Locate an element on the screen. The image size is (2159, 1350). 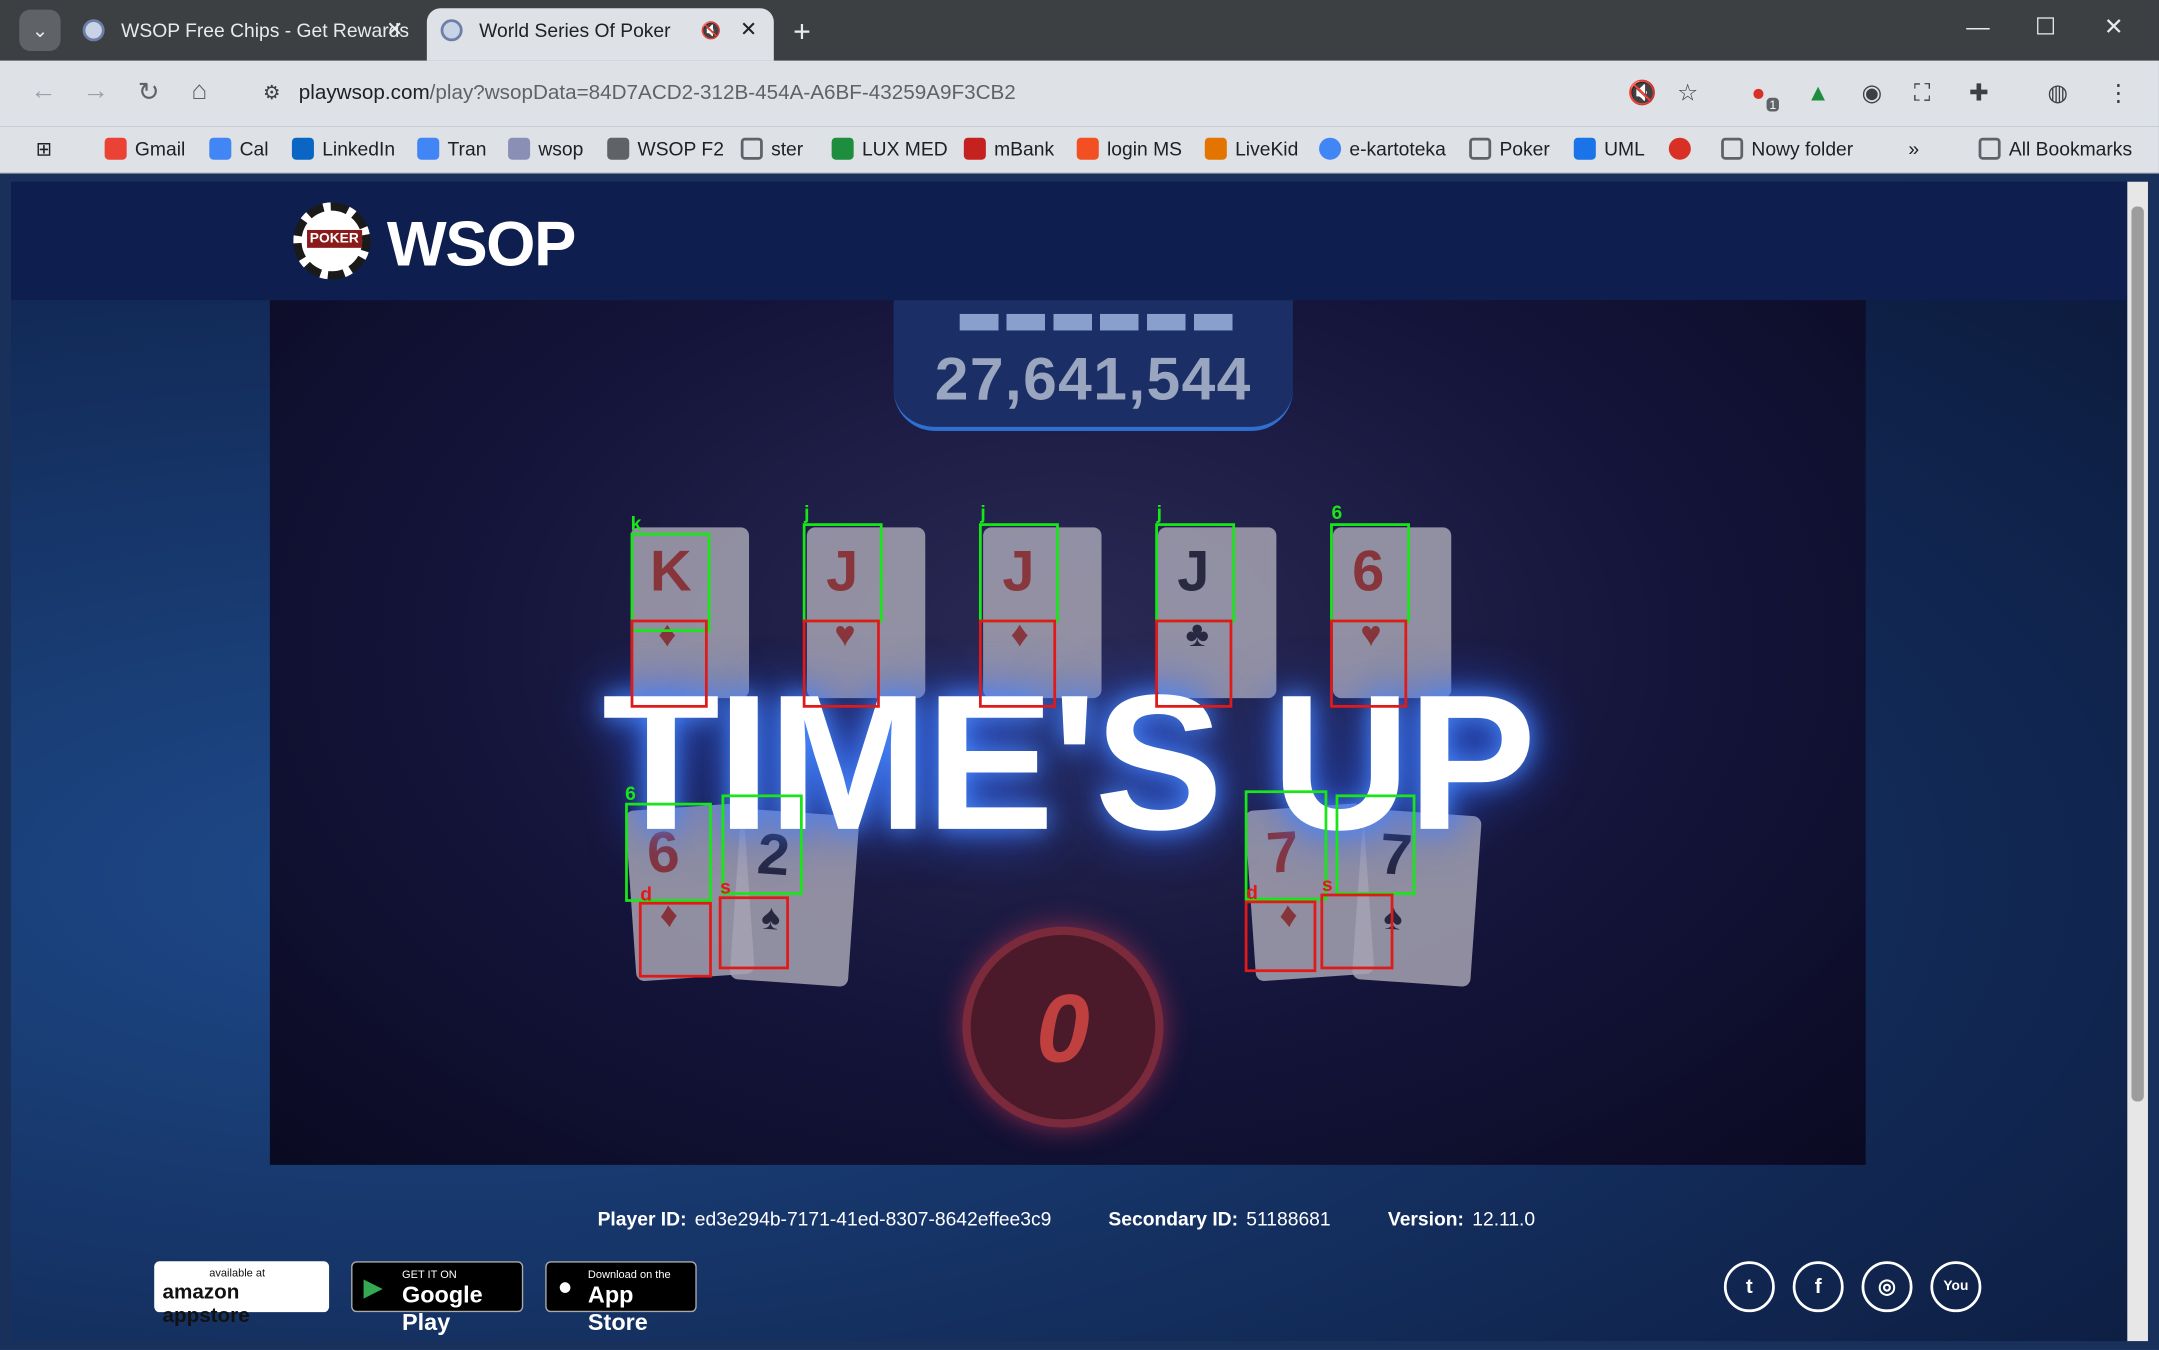
google-play-badge: ▶ GET IT ON Google Play is located at coordinates (437, 1298).